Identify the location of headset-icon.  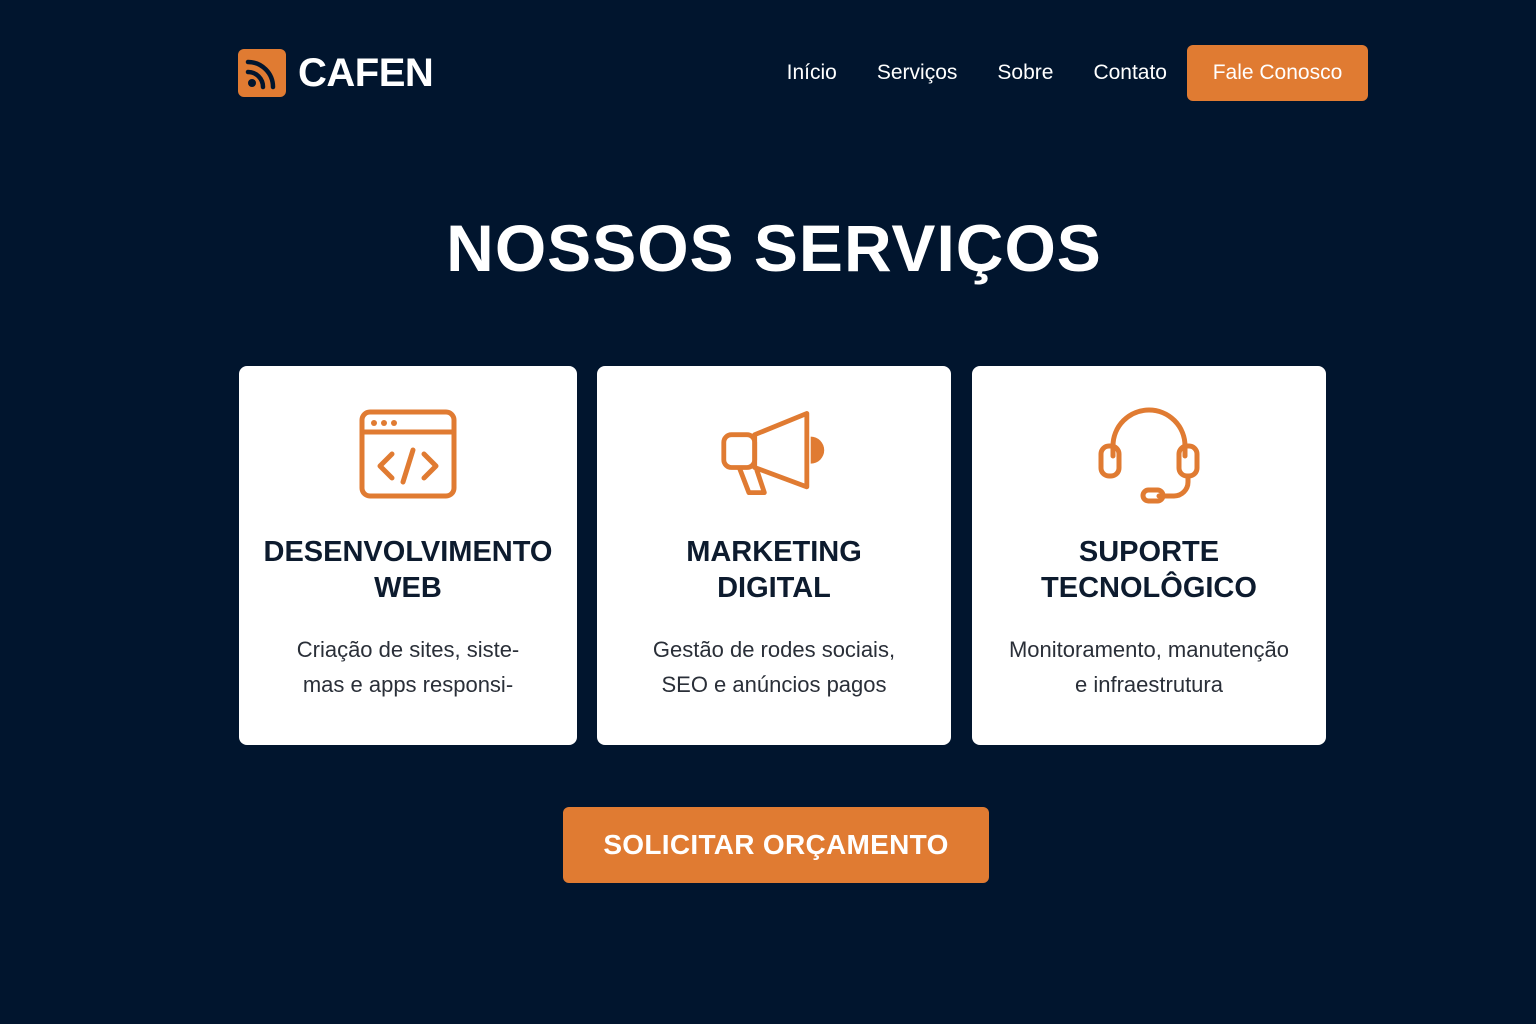
(1149, 454).